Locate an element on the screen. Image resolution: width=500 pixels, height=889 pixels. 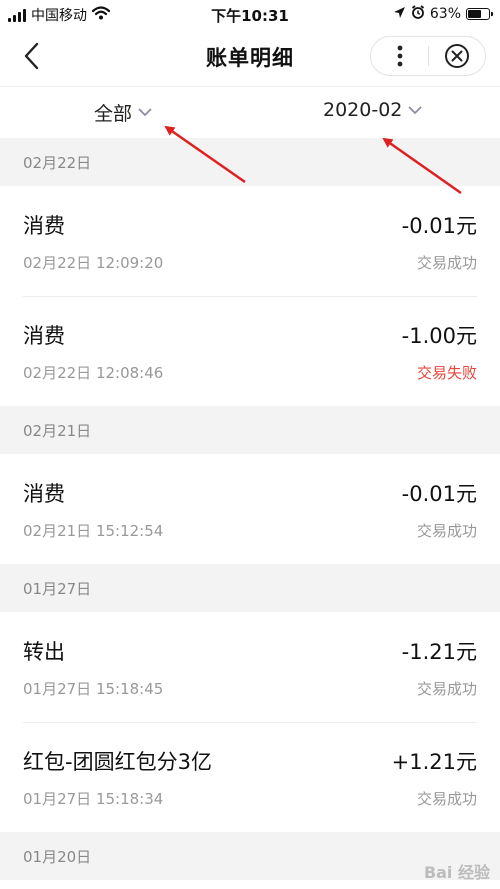
transaction-amount: +1.21元 is located at coordinates (434, 762).